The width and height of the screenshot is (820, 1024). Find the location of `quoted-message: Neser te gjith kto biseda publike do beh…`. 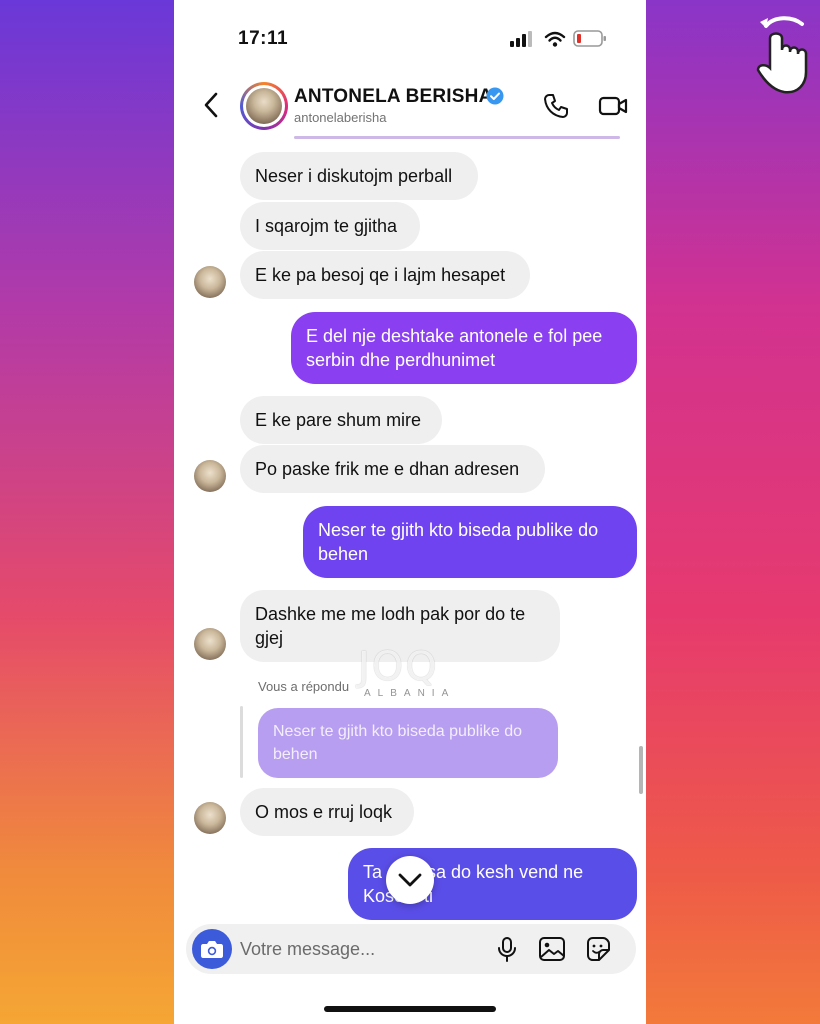

quoted-message: Neser te gjith kto biseda publike do beh… is located at coordinates (408, 743).